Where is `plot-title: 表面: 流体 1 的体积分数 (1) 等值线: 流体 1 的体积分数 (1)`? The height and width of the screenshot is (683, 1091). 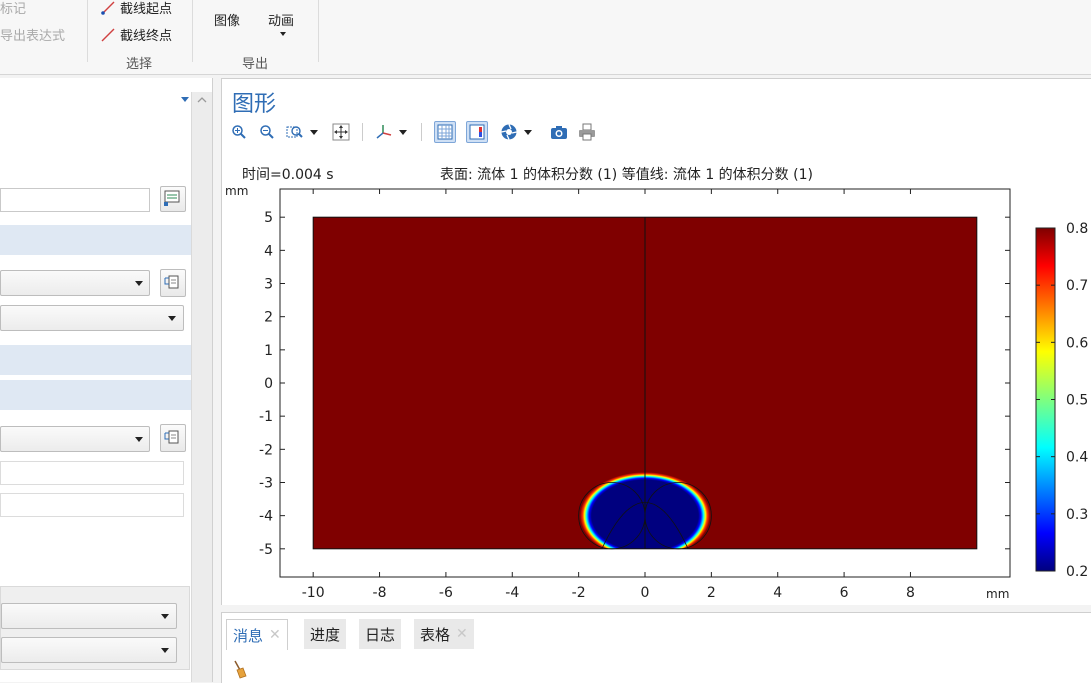
plot-title: 表面: 流体 1 的体积分数 (1) 等值线: 流体 1 的体积分数 (1) is located at coordinates (626, 174).